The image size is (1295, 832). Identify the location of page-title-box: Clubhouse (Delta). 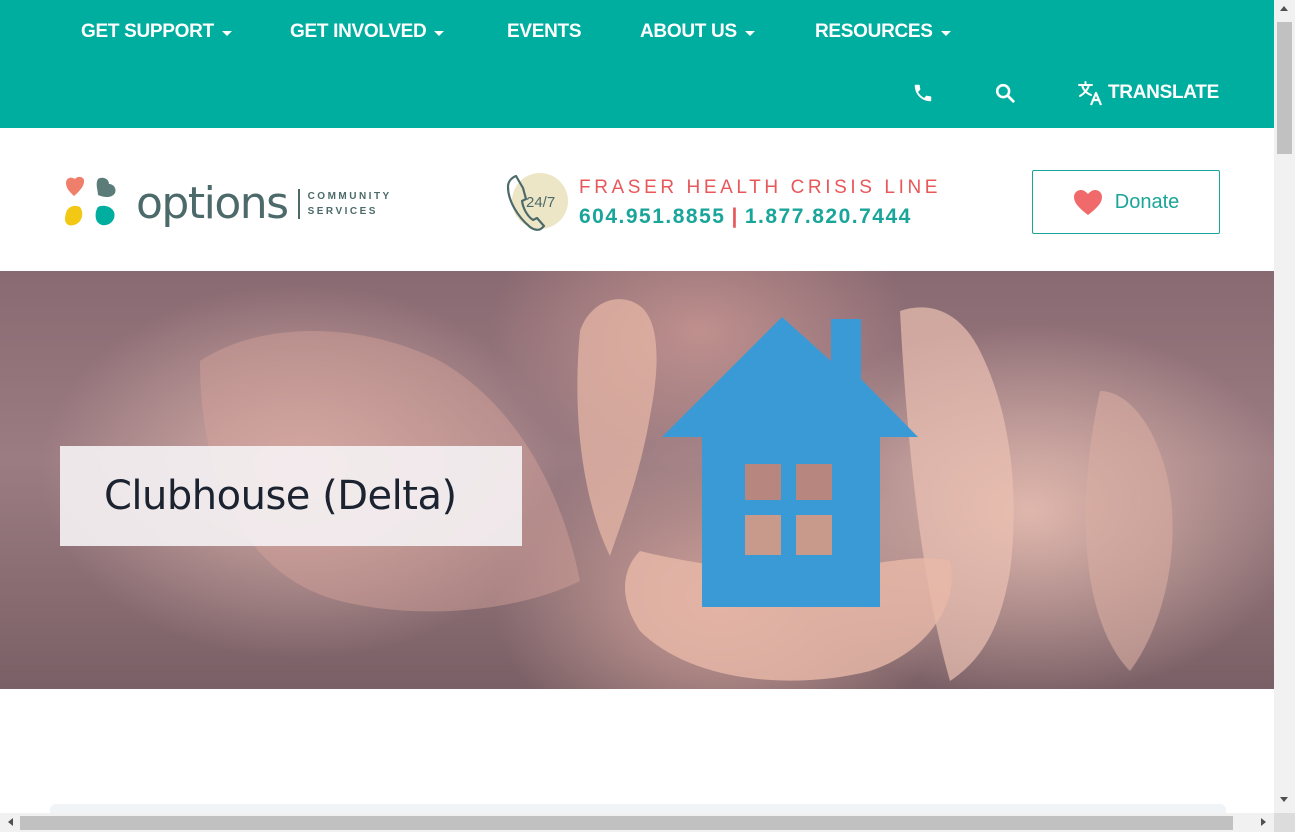
(291, 496).